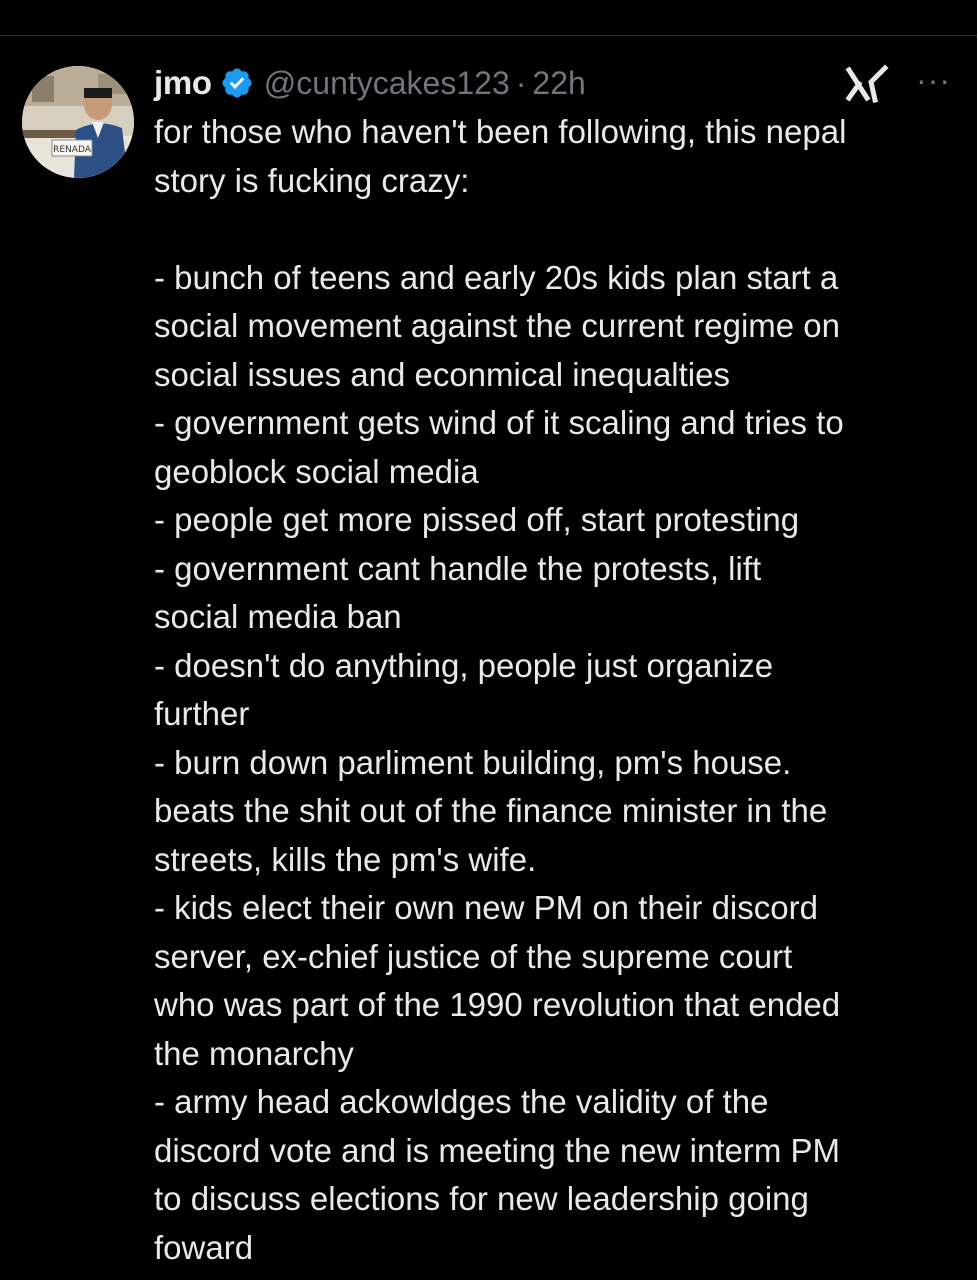  What do you see at coordinates (254, 1053) in the screenshot?
I see `post-text-line: the monarchy` at bounding box center [254, 1053].